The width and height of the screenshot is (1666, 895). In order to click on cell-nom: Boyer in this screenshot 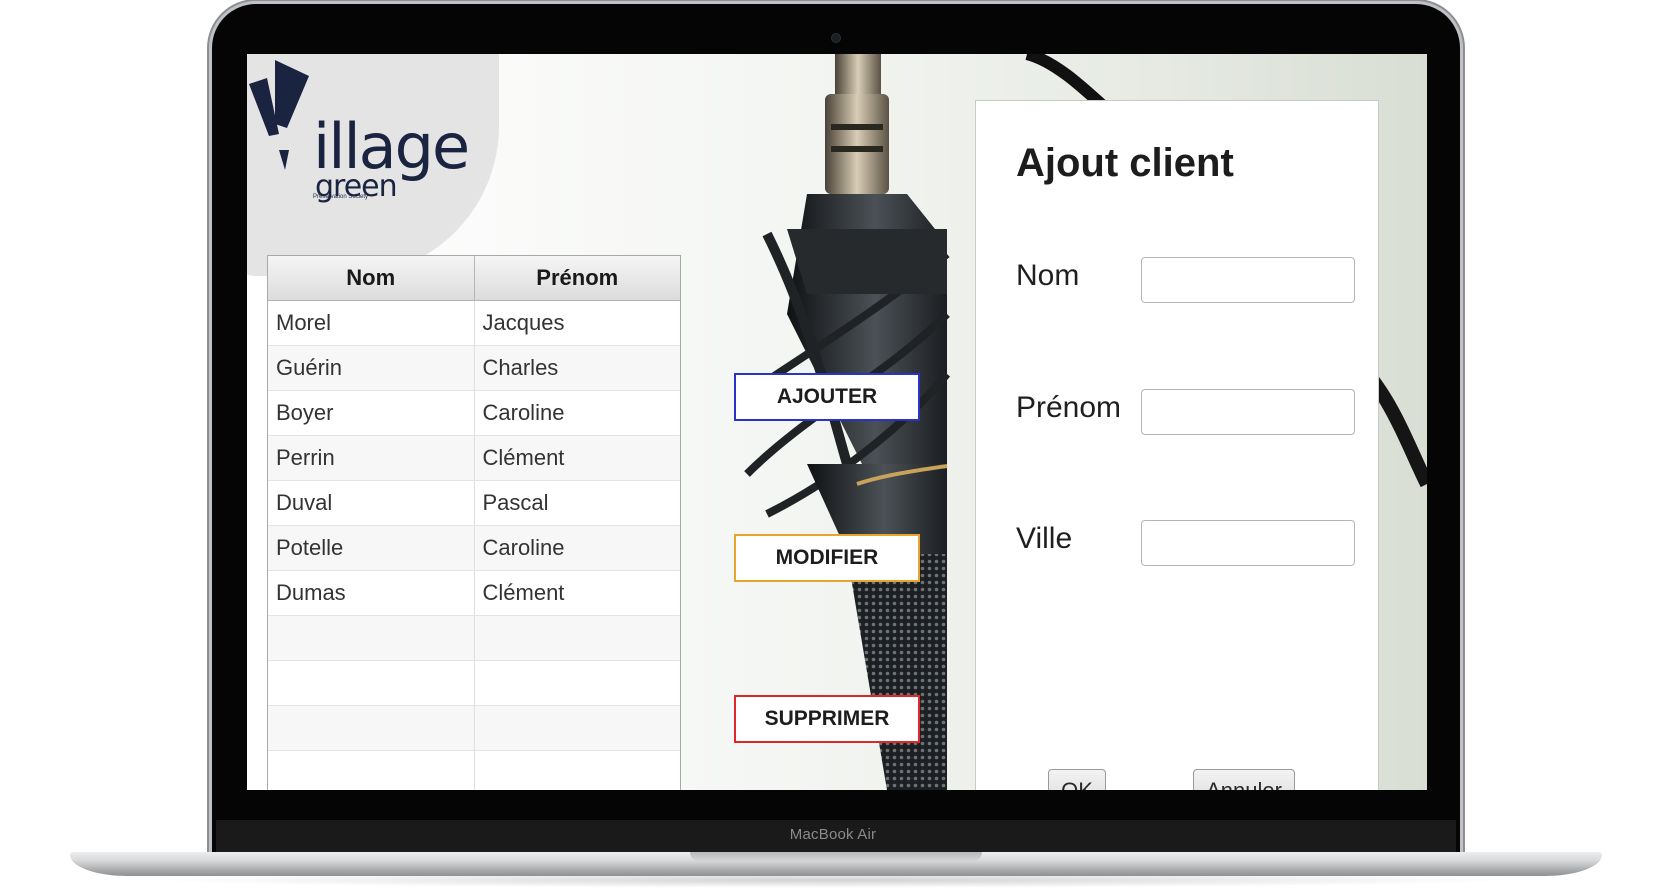, I will do `click(305, 412)`.